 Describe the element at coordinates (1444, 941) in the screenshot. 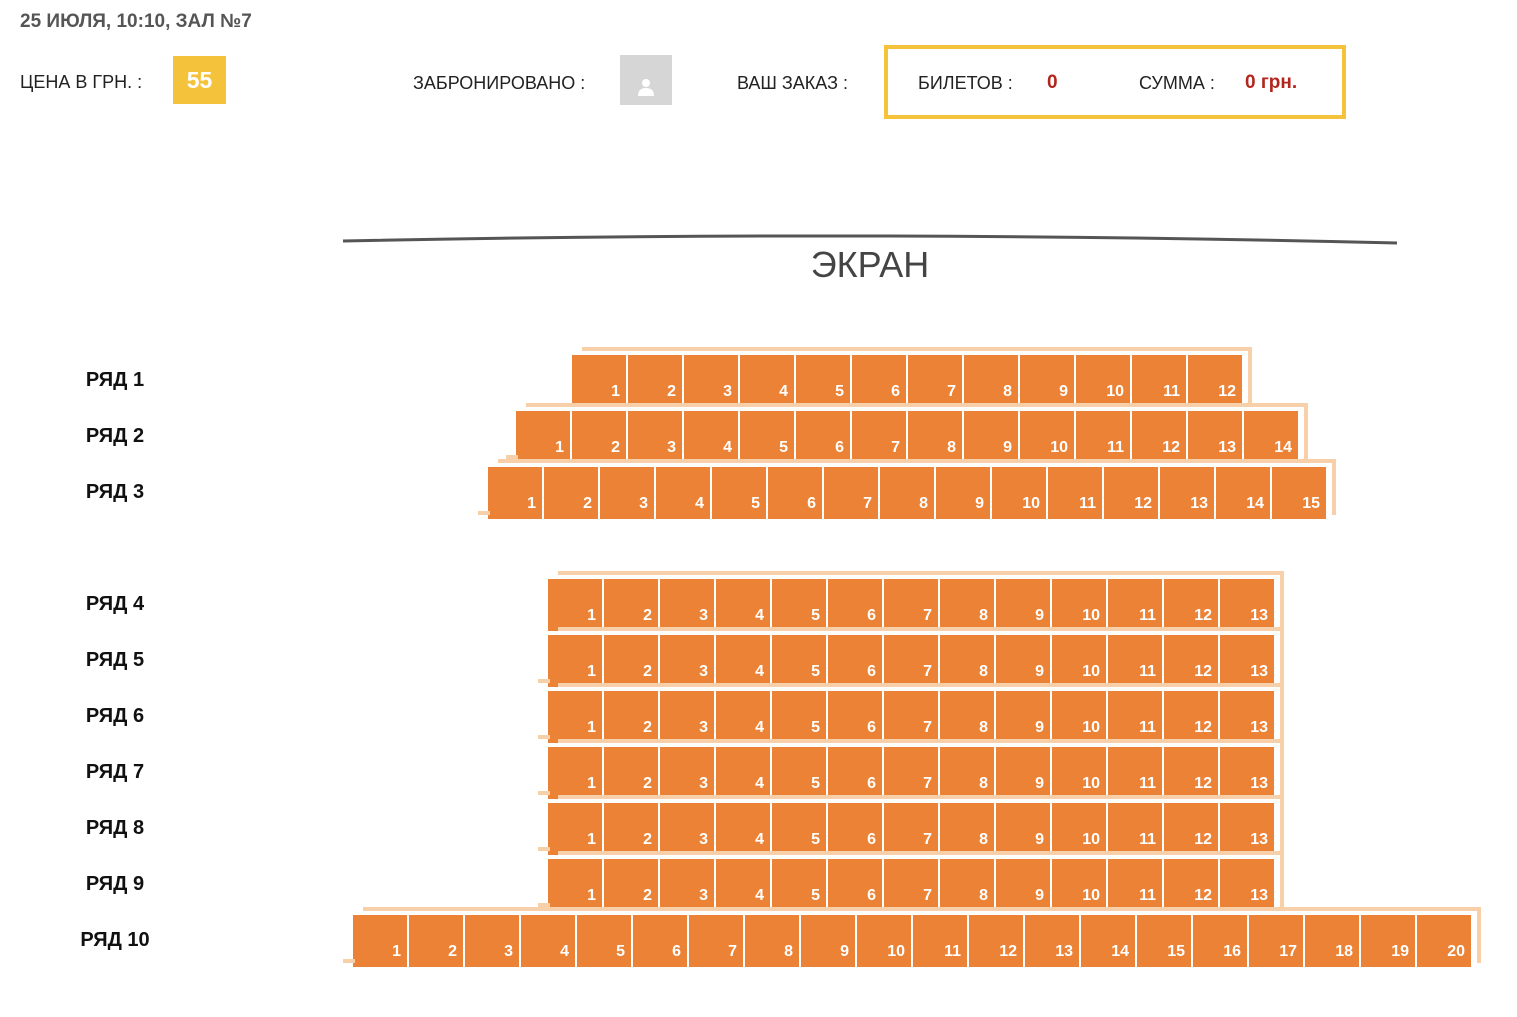

I see `seat: 20` at that location.